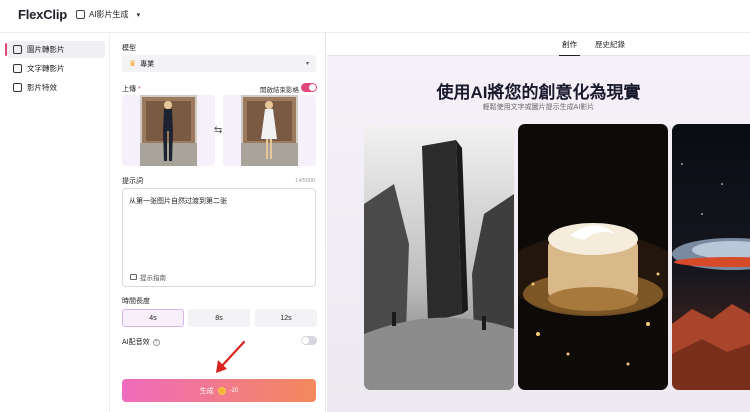 The image size is (750, 412). I want to click on end-frame-image, so click(269, 130).